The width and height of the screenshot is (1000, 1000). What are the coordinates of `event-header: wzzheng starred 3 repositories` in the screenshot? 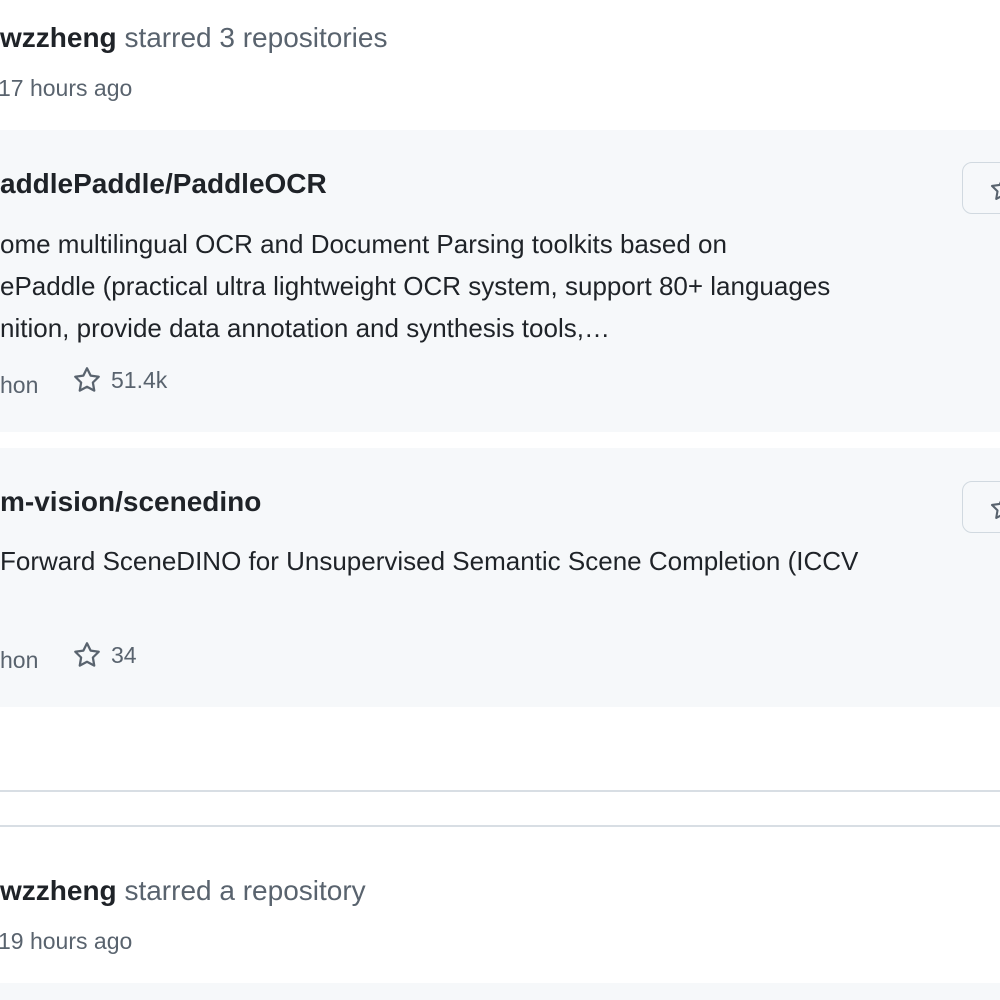 It's located at (193, 38).